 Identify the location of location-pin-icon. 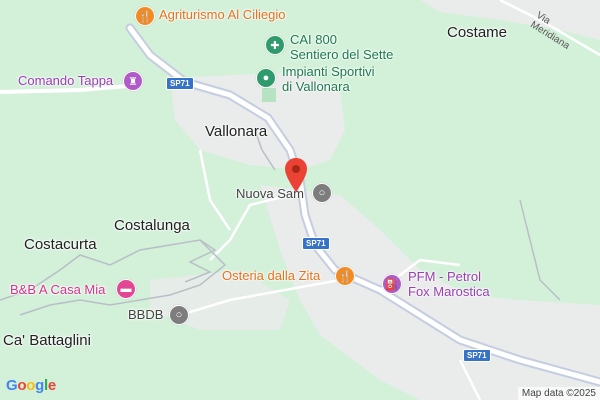
(296, 175).